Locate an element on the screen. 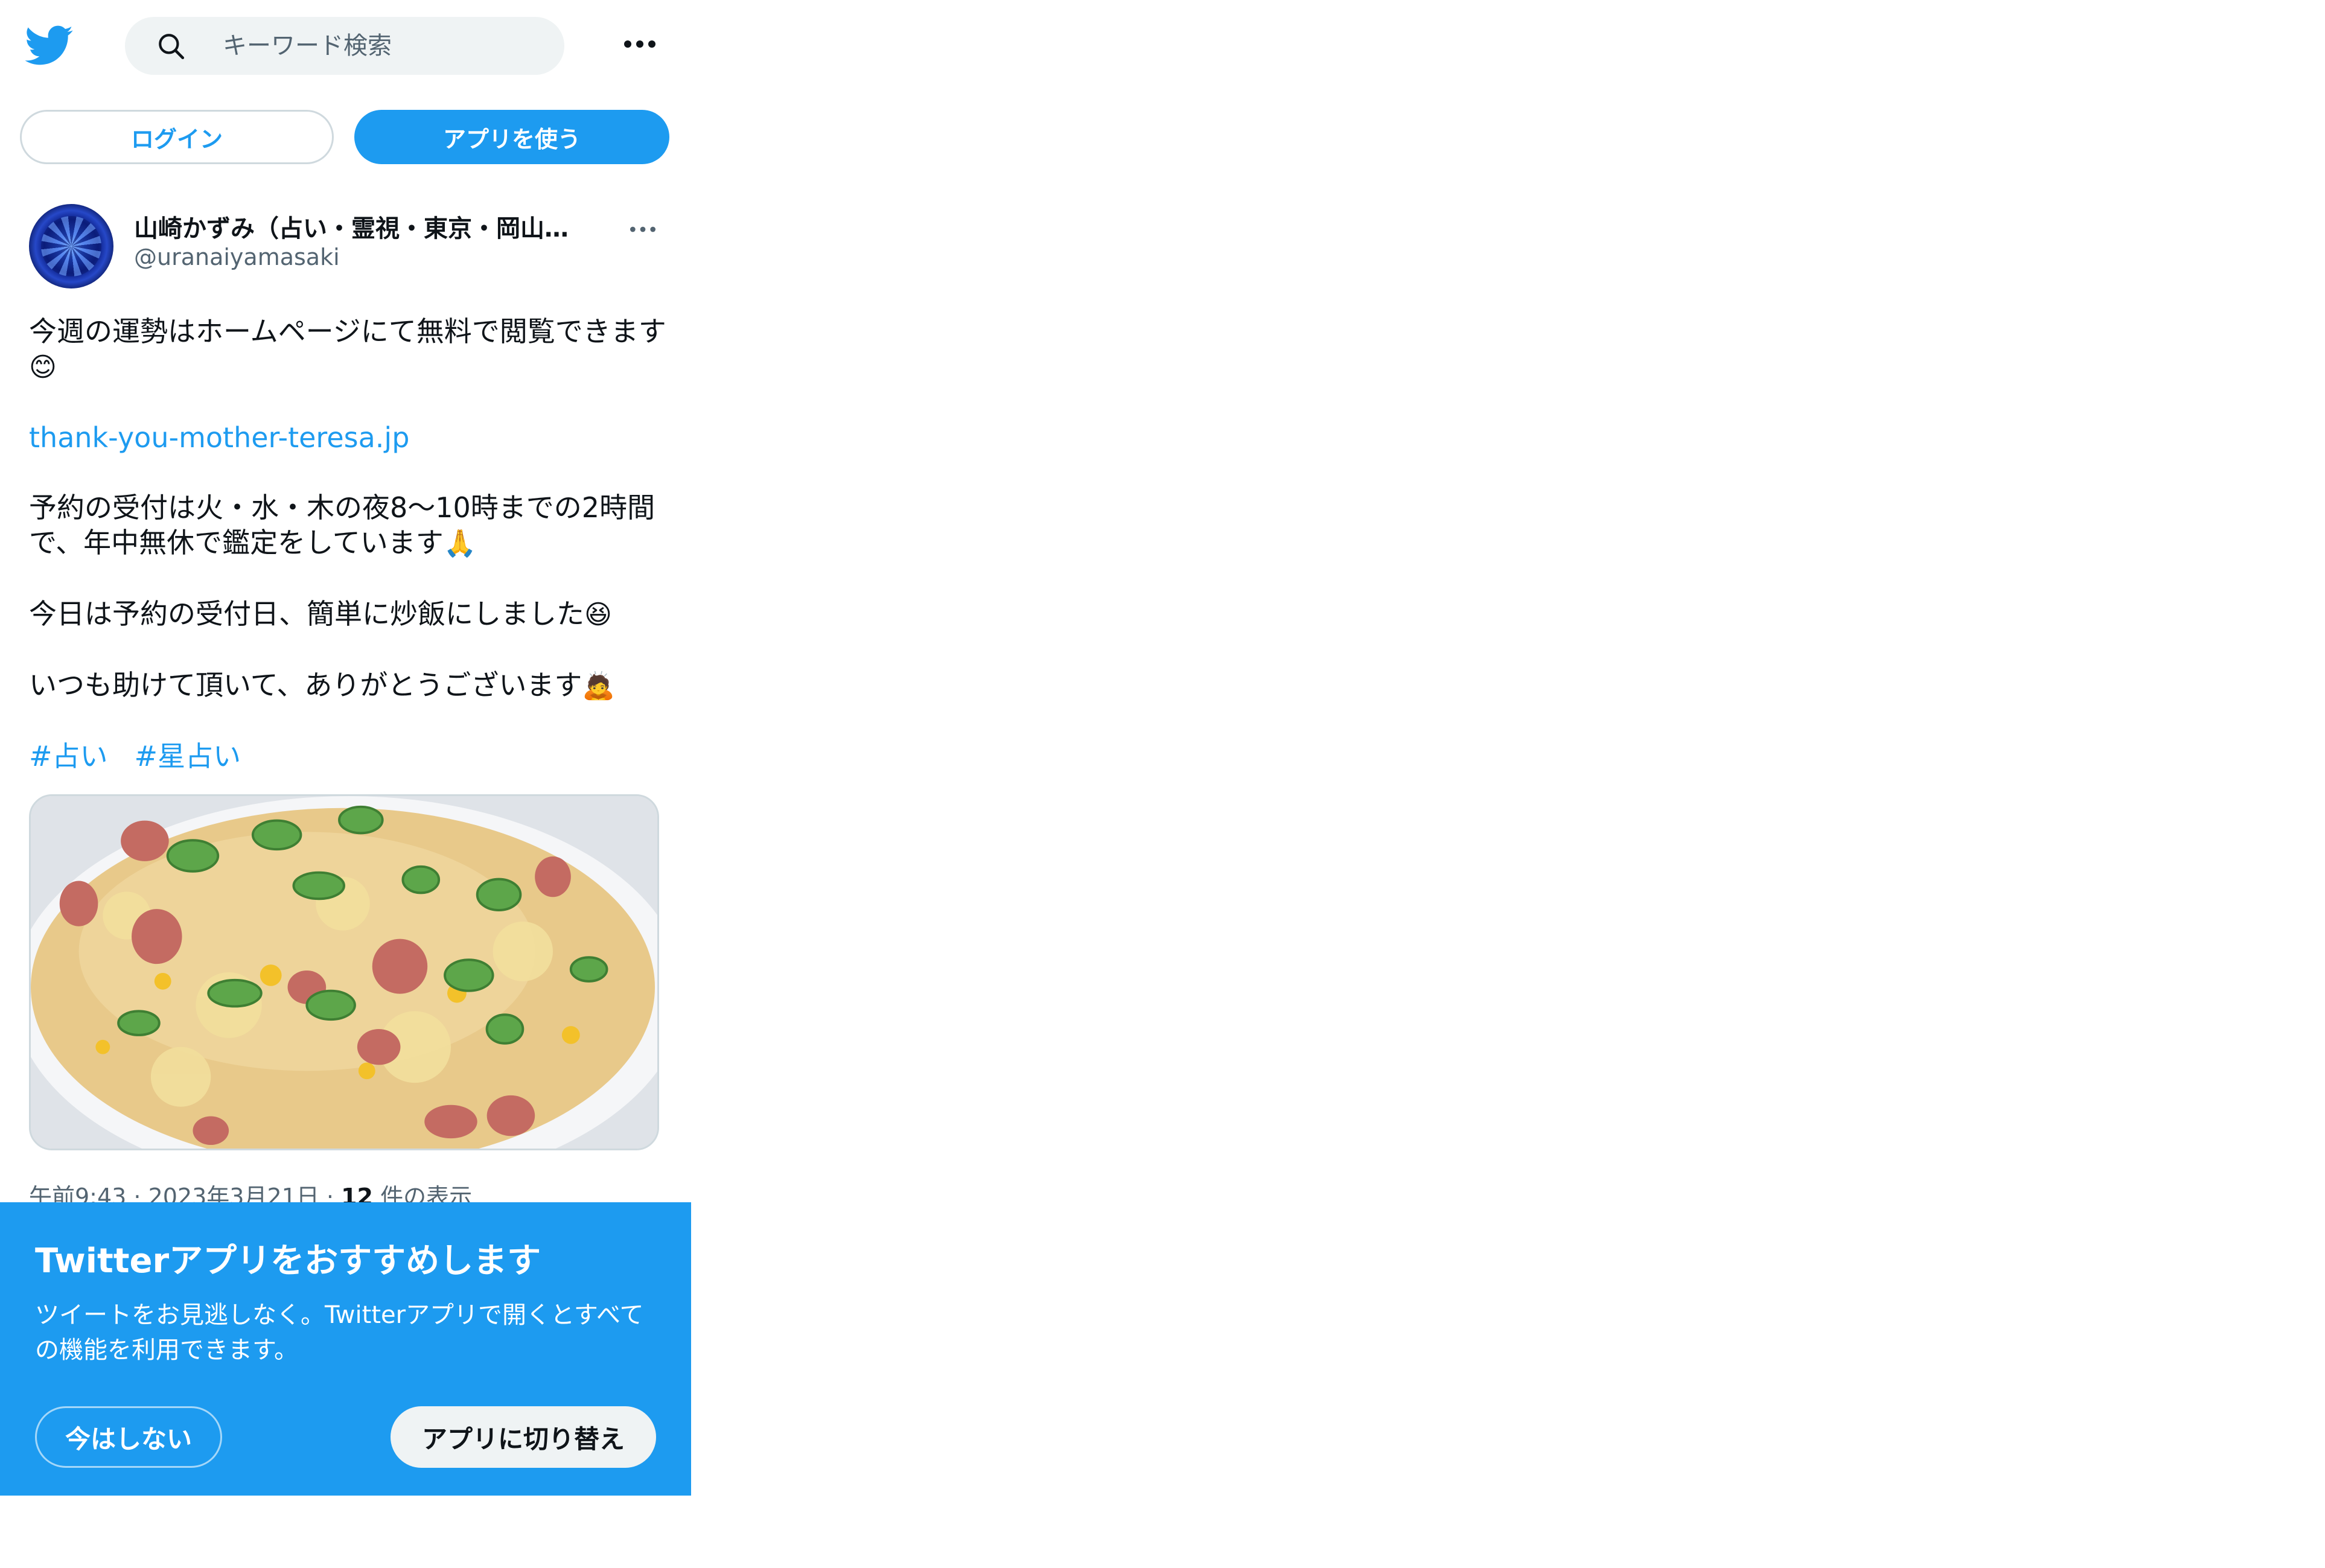  folded-hands-emoji: 🙏 is located at coordinates (460, 543).